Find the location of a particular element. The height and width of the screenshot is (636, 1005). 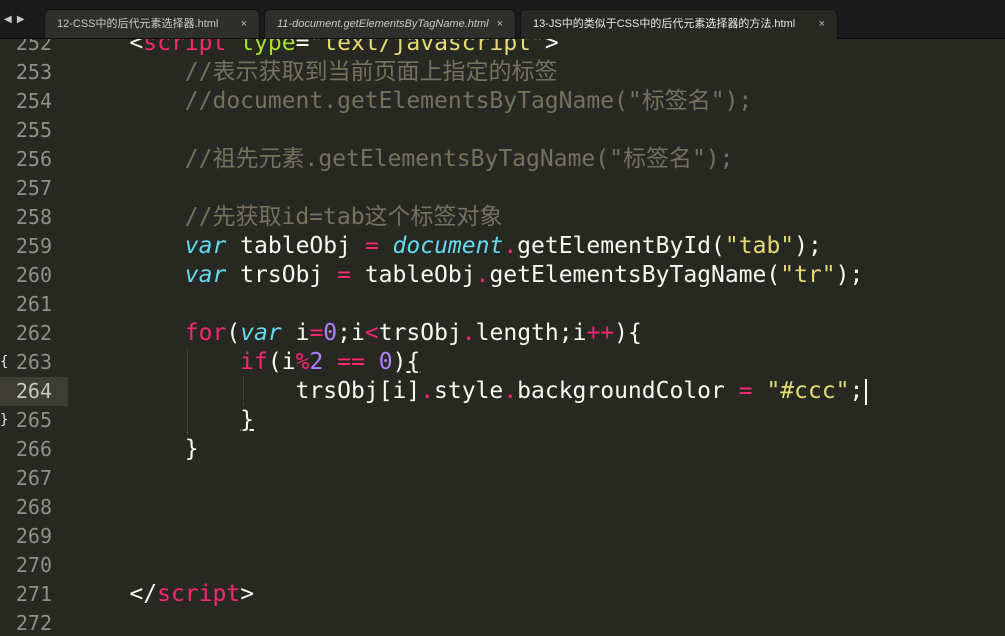

line-number: 261 is located at coordinates (33, 304).